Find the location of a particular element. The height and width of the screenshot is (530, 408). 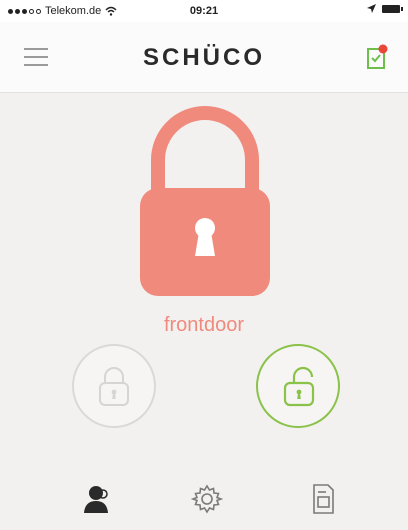

document-icon is located at coordinates (323, 499).